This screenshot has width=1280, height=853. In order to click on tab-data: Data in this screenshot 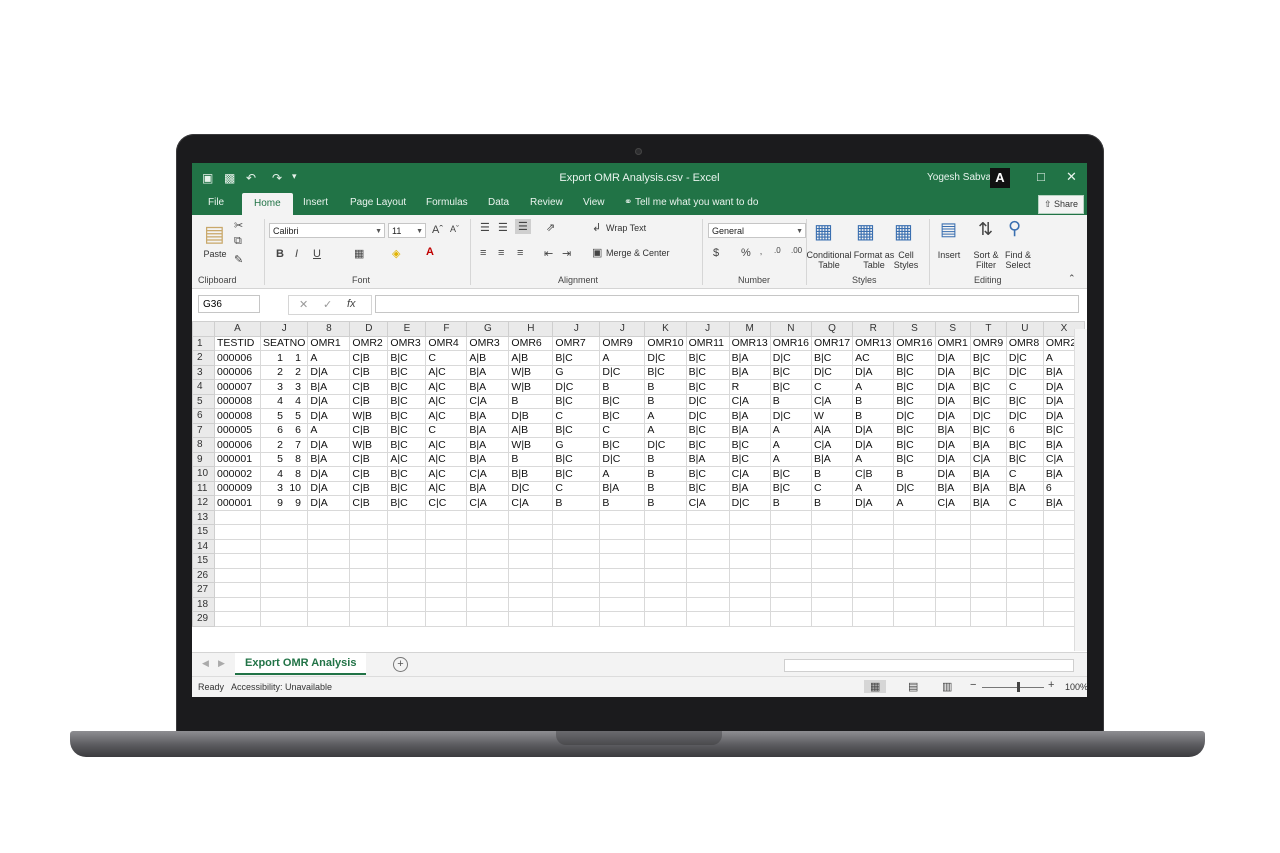, I will do `click(498, 202)`.